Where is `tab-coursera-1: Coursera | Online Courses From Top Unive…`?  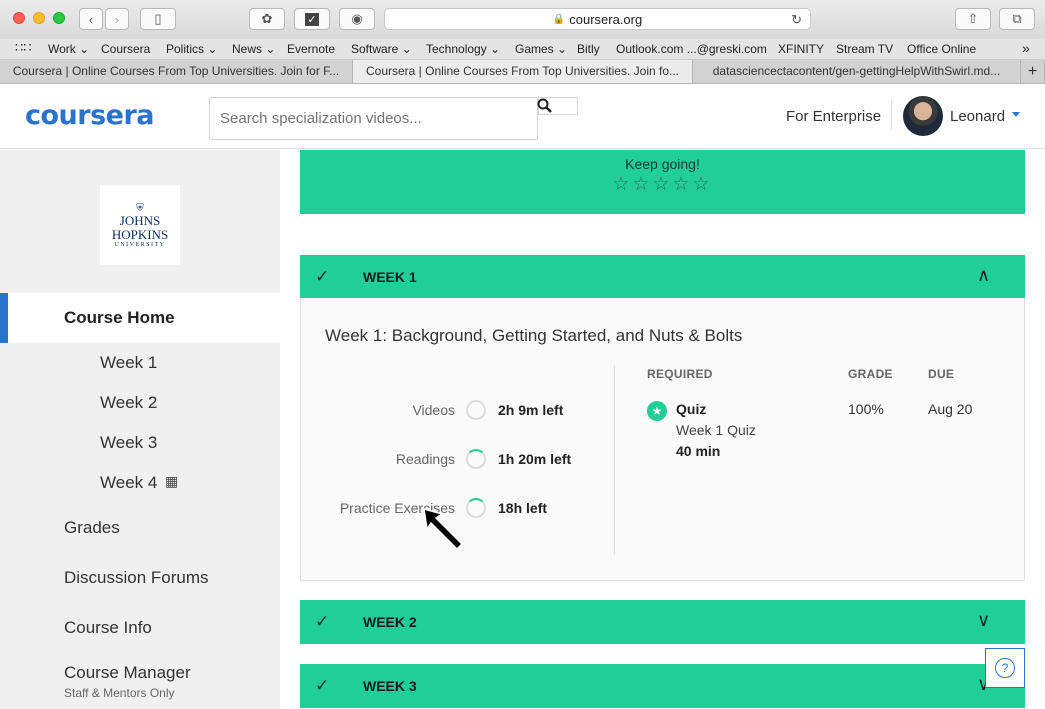 tab-coursera-1: Coursera | Online Courses From Top Unive… is located at coordinates (176, 71).